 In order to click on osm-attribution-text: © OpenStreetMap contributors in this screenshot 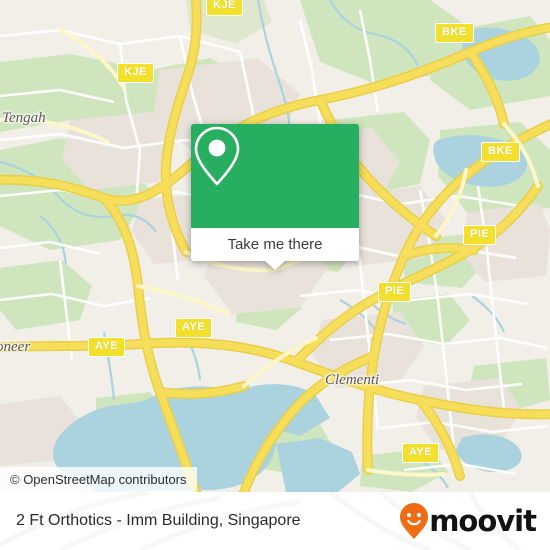, I will do `click(98, 479)`.